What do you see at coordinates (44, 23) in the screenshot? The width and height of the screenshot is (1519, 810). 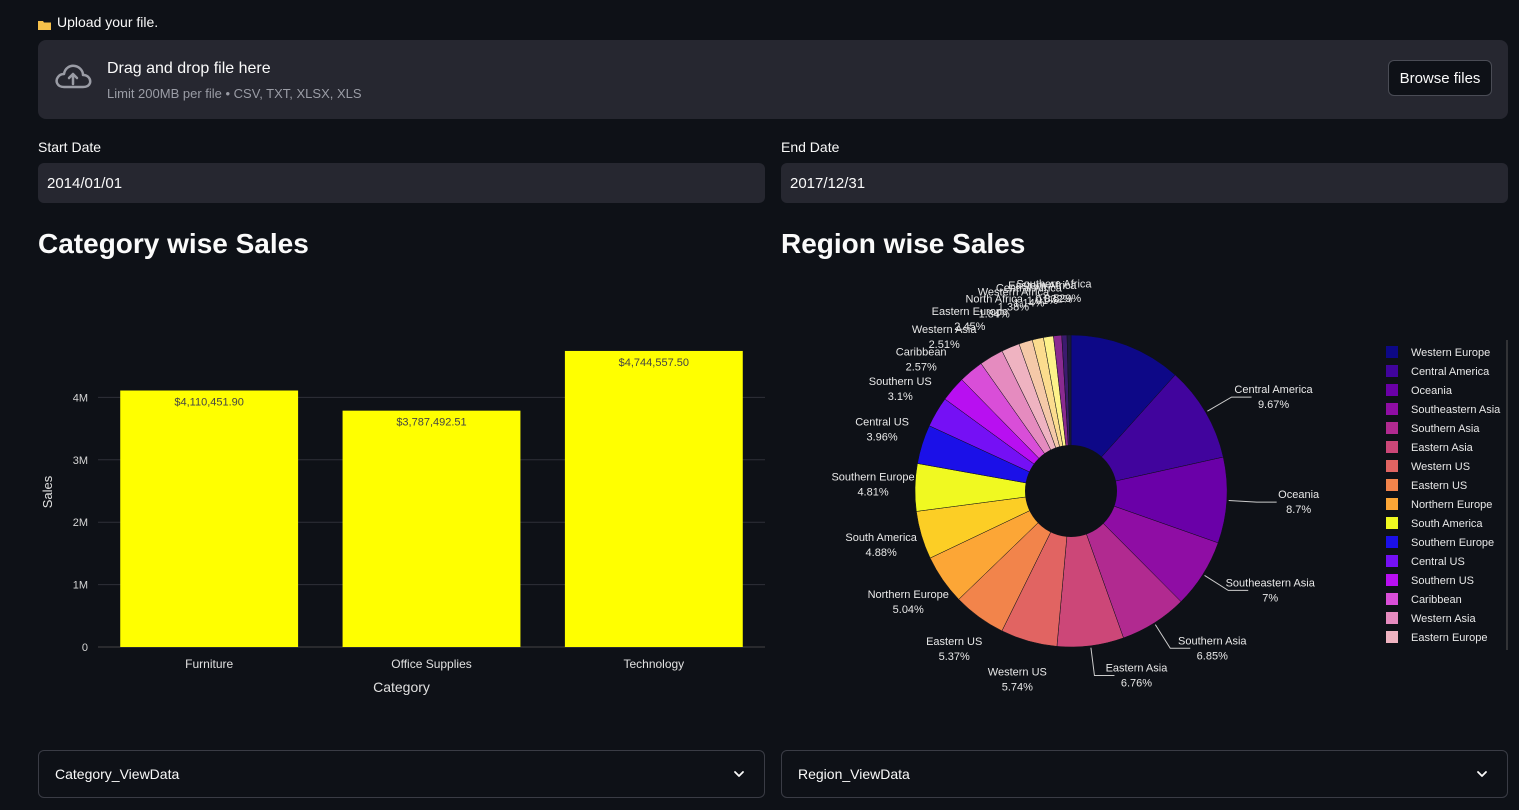 I see `folder-icon` at bounding box center [44, 23].